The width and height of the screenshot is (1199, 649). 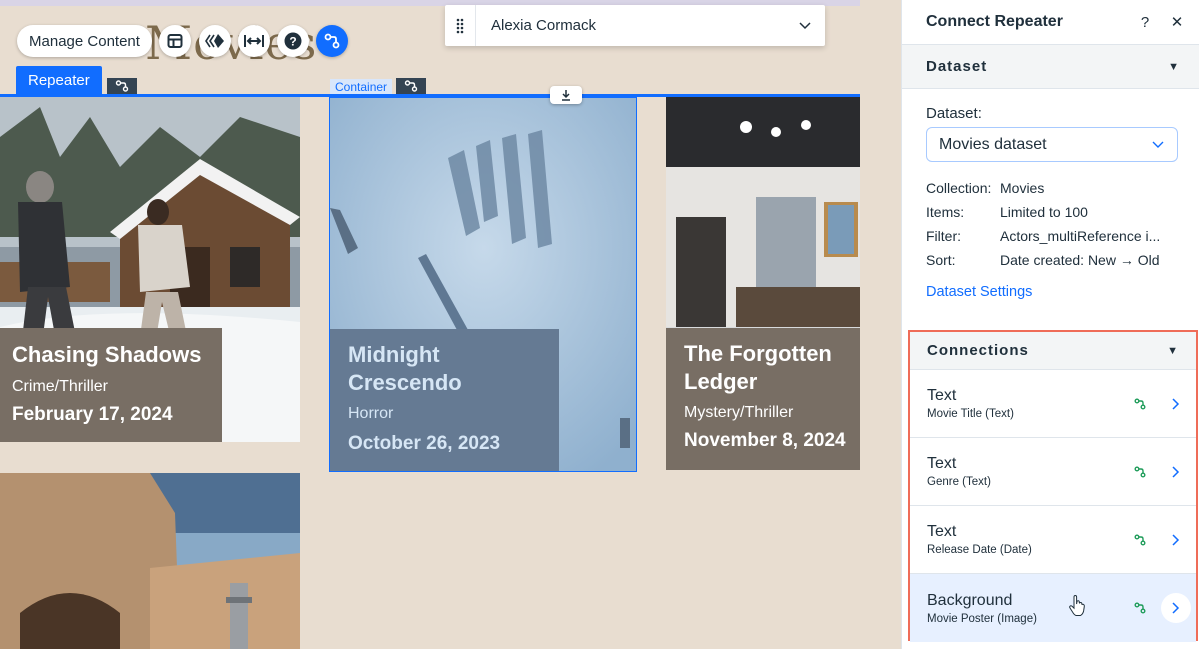 I want to click on user-name: Alexia Cormack, so click(x=544, y=25).